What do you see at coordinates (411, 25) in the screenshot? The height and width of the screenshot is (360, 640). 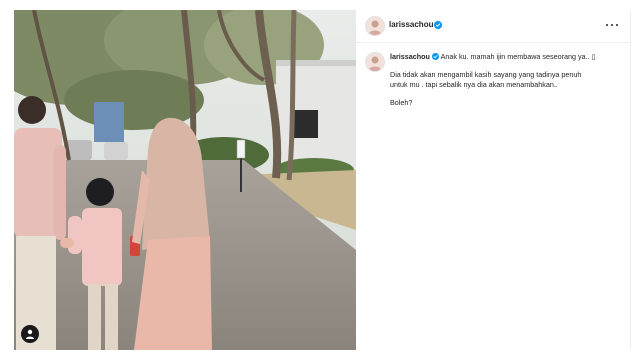 I see `header-username: larissachou` at bounding box center [411, 25].